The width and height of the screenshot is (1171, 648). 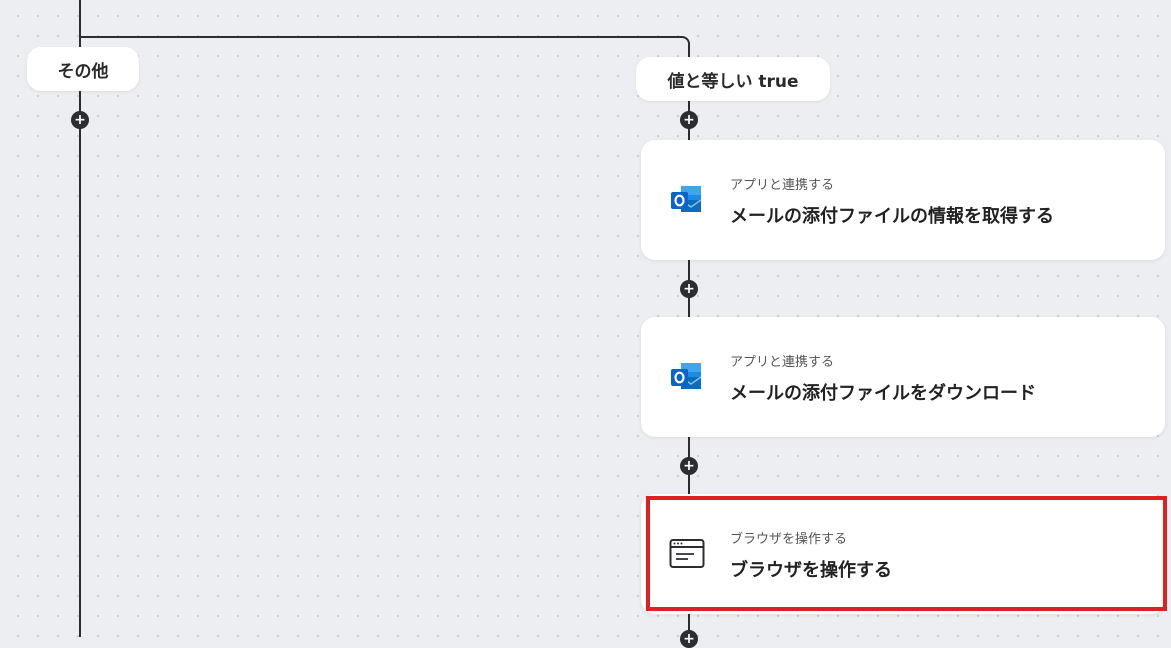 What do you see at coordinates (903, 554) in the screenshot?
I see `step-card-browser-operation: ブラウザを操作する ブラウザを操作する` at bounding box center [903, 554].